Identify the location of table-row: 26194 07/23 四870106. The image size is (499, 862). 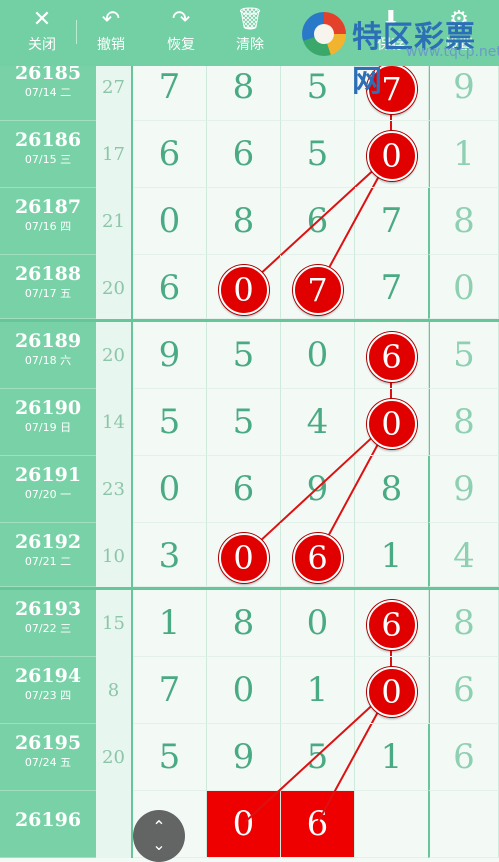
(249, 690).